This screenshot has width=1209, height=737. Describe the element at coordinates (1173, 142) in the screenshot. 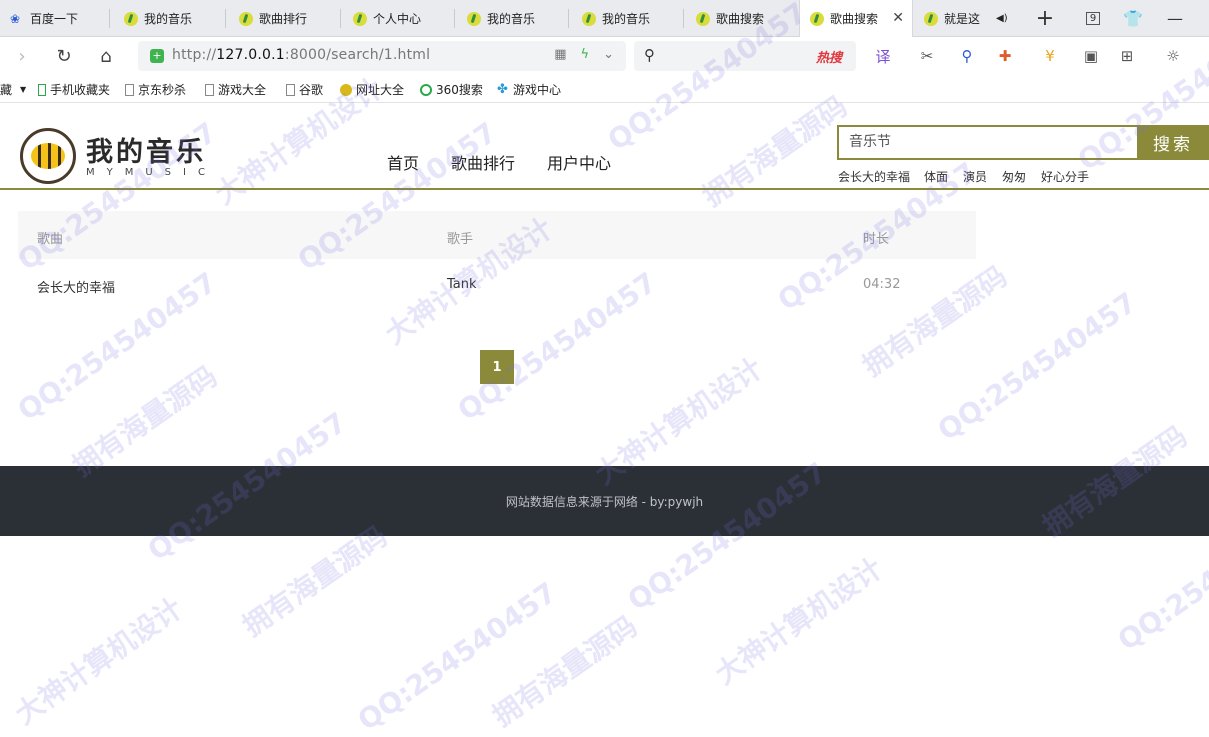

I see `search-button: 搜索` at that location.